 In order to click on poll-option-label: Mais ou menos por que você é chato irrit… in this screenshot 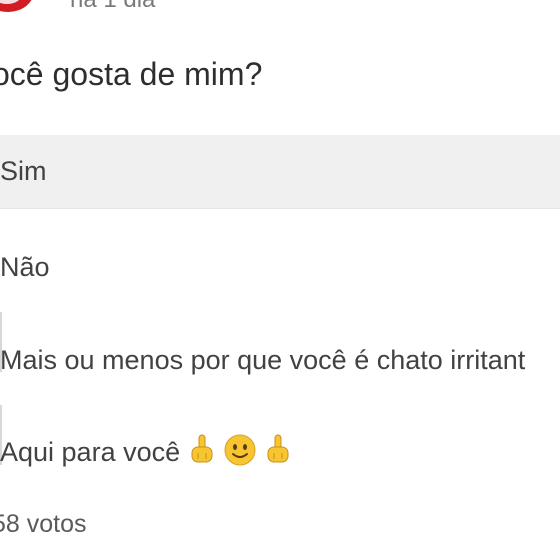, I will do `click(263, 359)`.